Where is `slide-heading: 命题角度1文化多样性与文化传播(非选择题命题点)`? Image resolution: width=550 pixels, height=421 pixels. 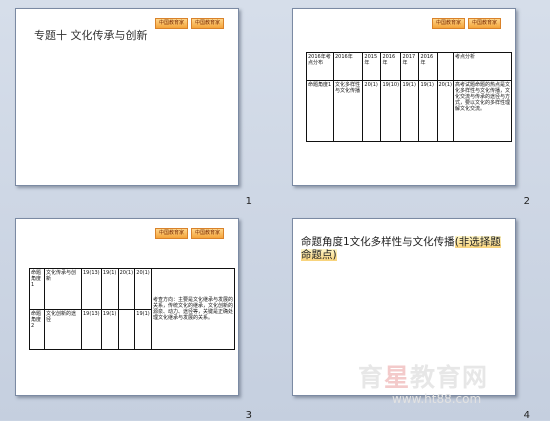 slide-heading: 命题角度1文化多样性与文化传播(非选择题命题点) is located at coordinates (406, 249).